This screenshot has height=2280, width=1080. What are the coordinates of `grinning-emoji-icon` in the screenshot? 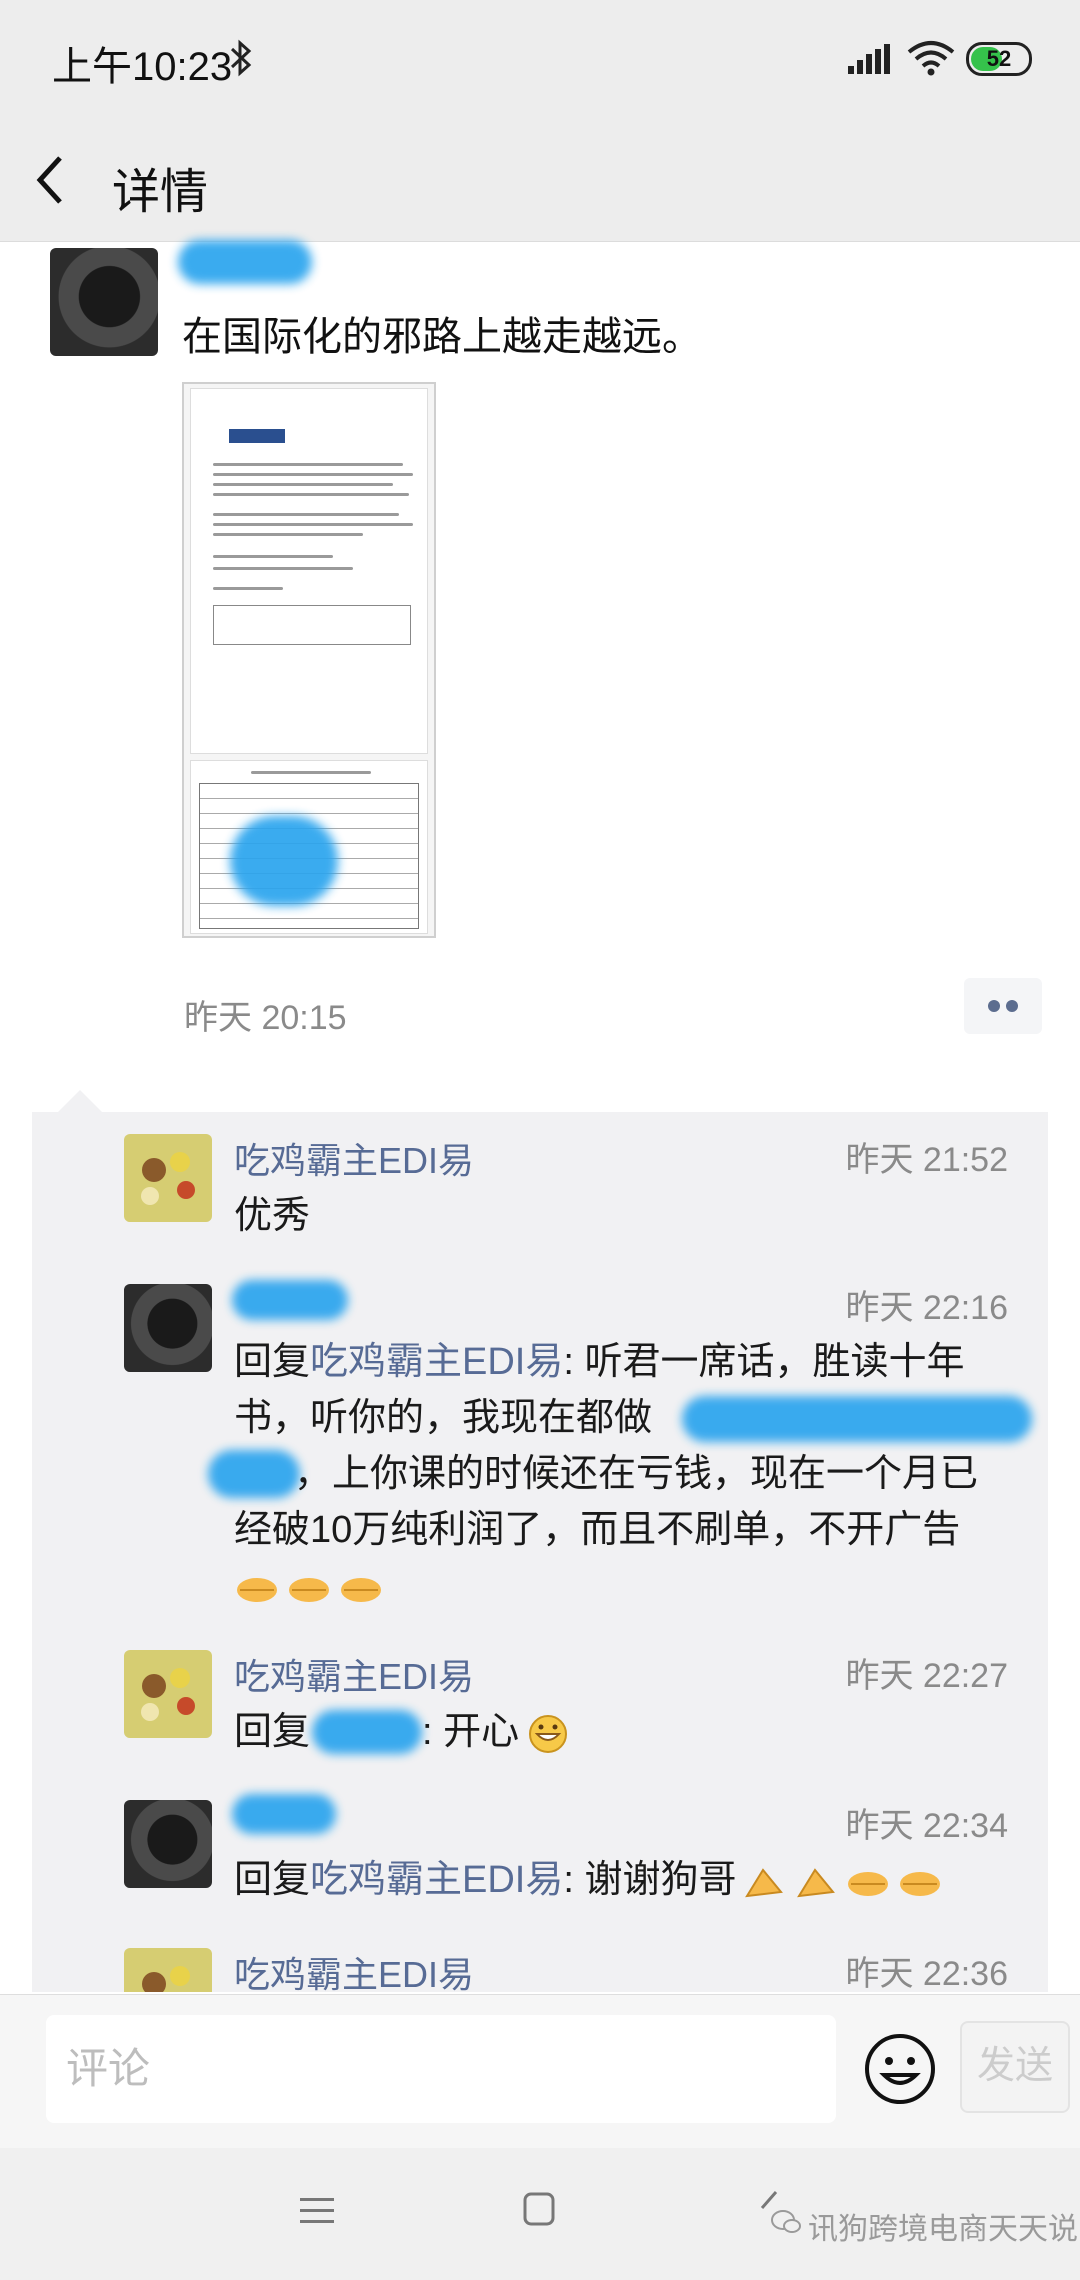 It's located at (548, 1733).